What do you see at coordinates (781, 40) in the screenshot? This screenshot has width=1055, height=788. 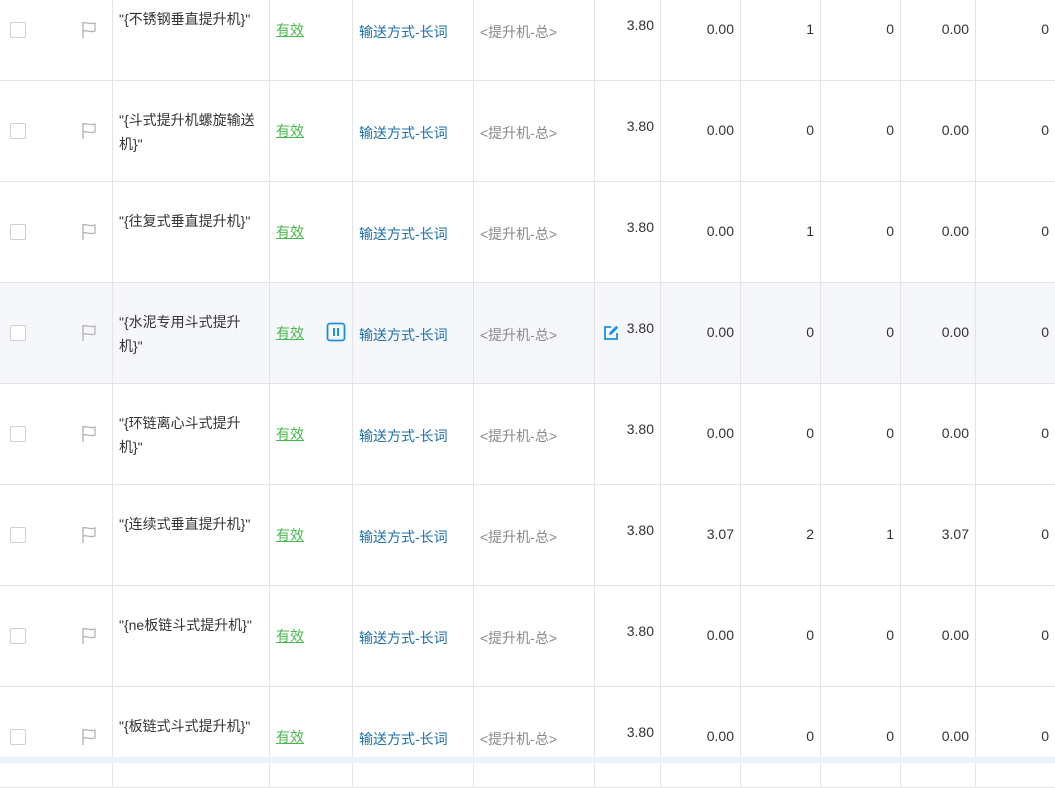 I see `metric-2-cell: 1` at bounding box center [781, 40].